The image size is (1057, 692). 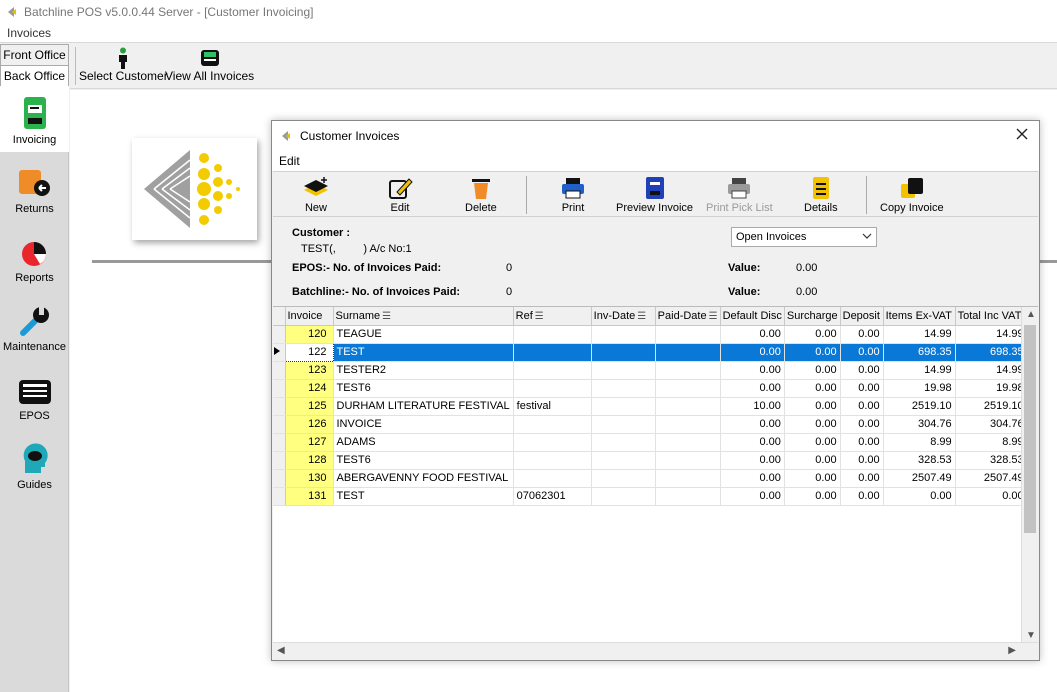 What do you see at coordinates (34, 54) in the screenshot?
I see `tab-front-office: Front Office` at bounding box center [34, 54].